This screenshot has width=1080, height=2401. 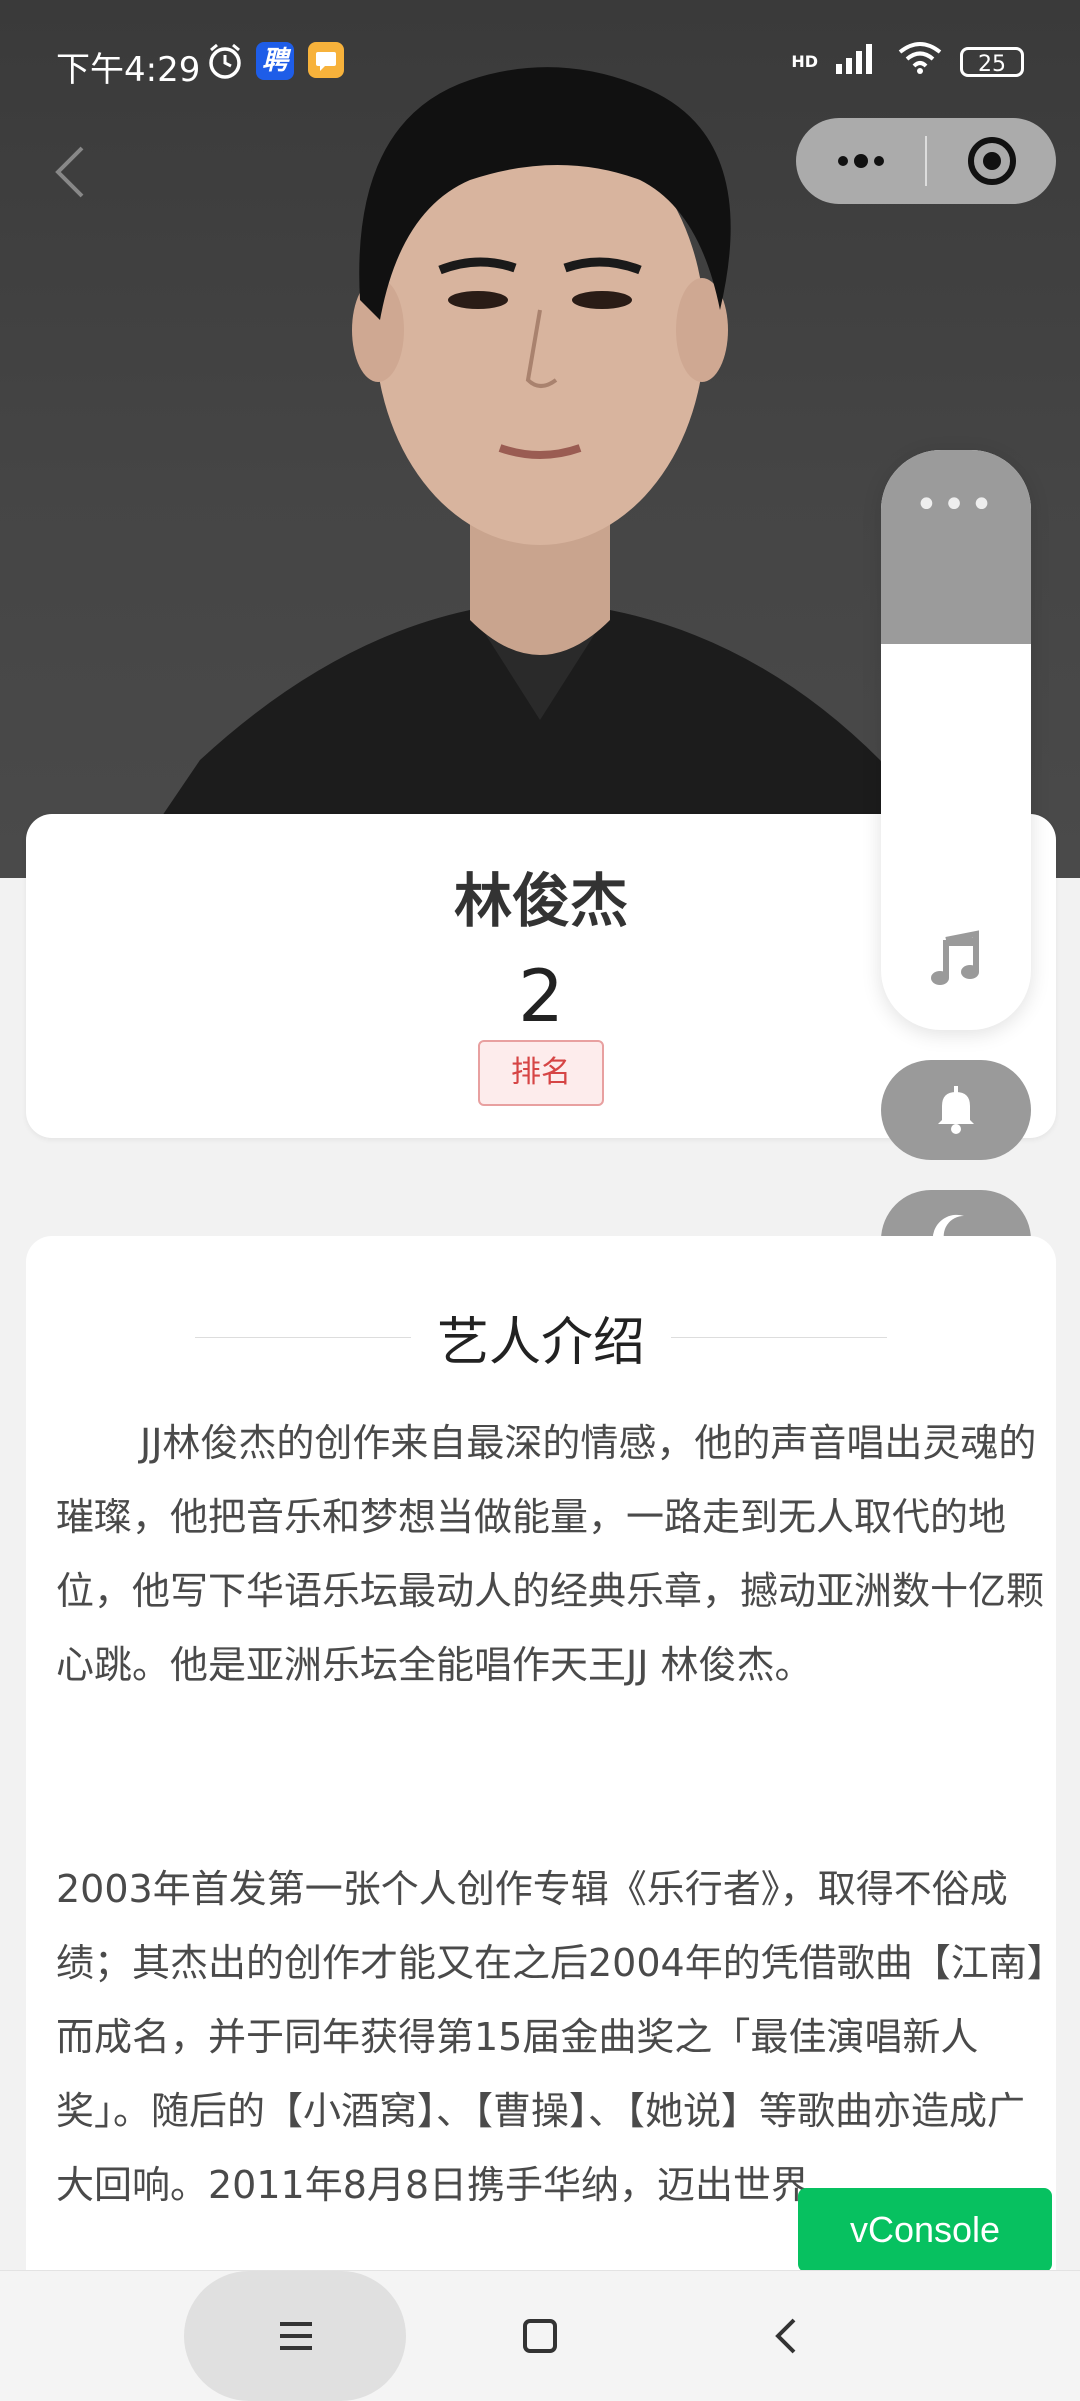 I want to click on bell-icon, so click(x=956, y=1110).